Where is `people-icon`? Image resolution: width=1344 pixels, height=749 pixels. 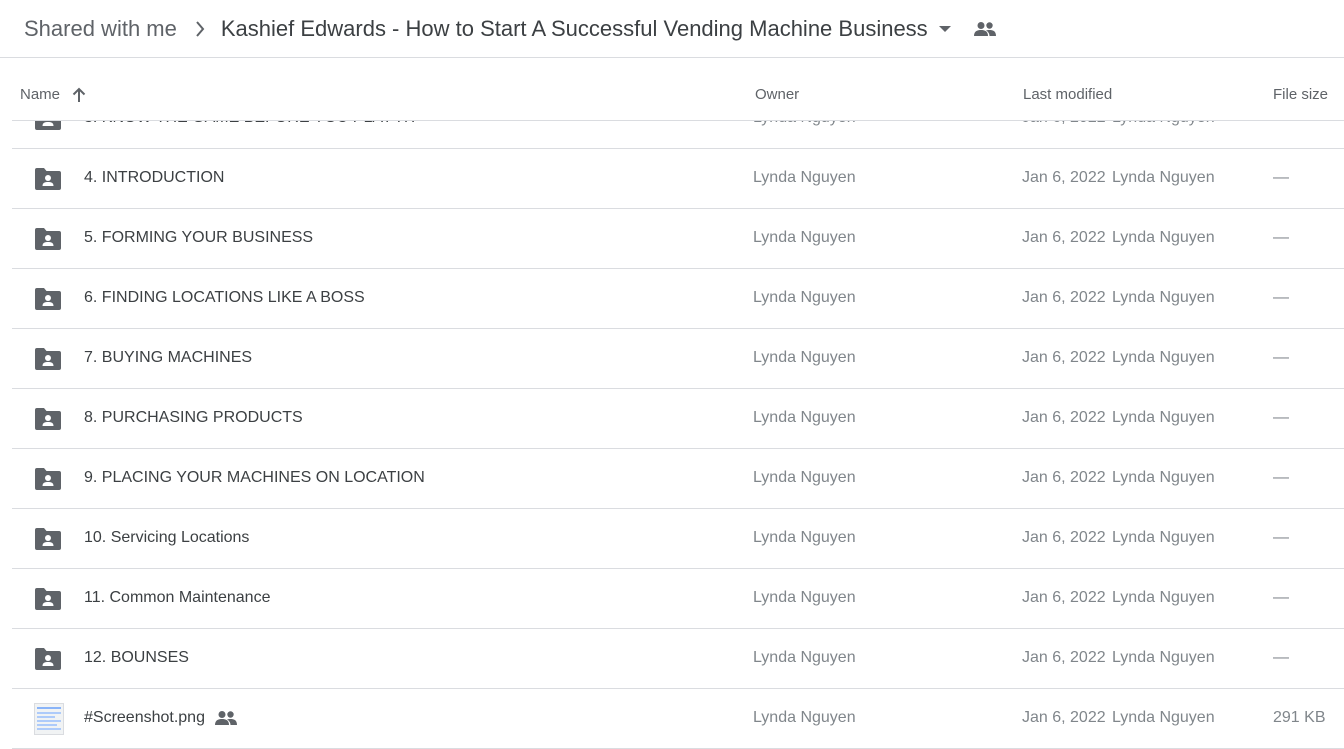
people-icon is located at coordinates (984, 29).